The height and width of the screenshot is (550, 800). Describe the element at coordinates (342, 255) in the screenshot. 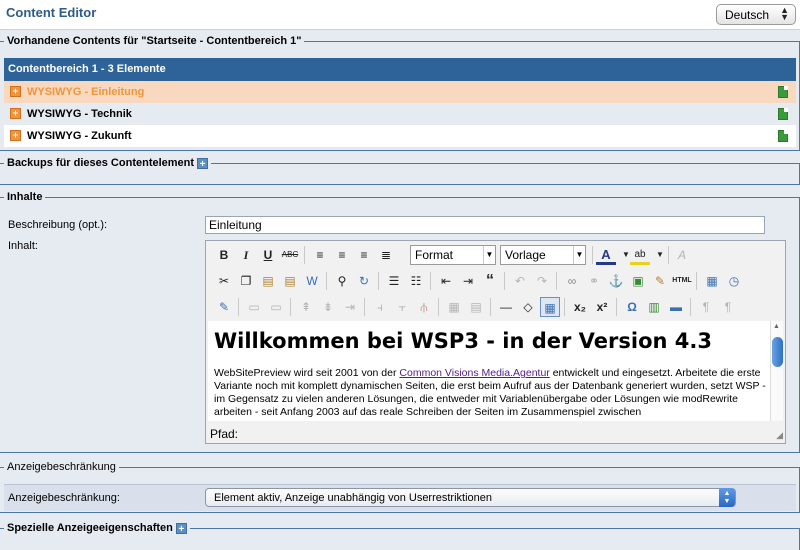

I see `align-center-icon: ≡` at that location.